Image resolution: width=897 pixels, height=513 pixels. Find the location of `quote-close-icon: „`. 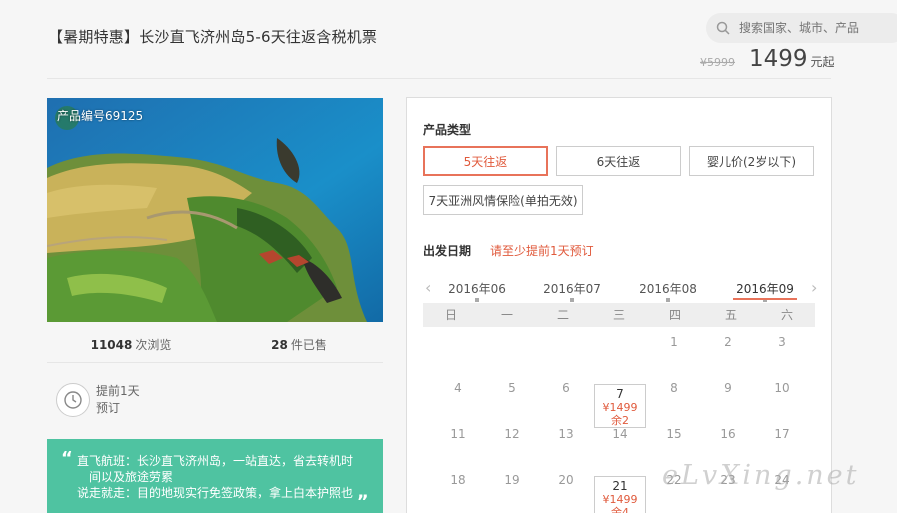

quote-close-icon: „ is located at coordinates (363, 492).